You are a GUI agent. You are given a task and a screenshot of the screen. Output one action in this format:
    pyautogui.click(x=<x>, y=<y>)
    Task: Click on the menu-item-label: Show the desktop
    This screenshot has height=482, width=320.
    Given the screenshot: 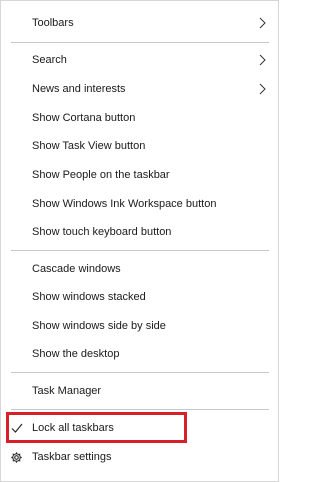 What is the action you would take?
    pyautogui.click(x=76, y=354)
    